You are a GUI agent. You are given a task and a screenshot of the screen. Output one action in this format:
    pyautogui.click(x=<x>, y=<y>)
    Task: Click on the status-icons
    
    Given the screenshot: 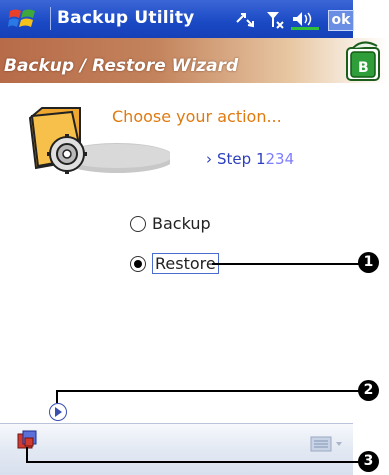 What is the action you would take?
    pyautogui.click(x=277, y=21)
    